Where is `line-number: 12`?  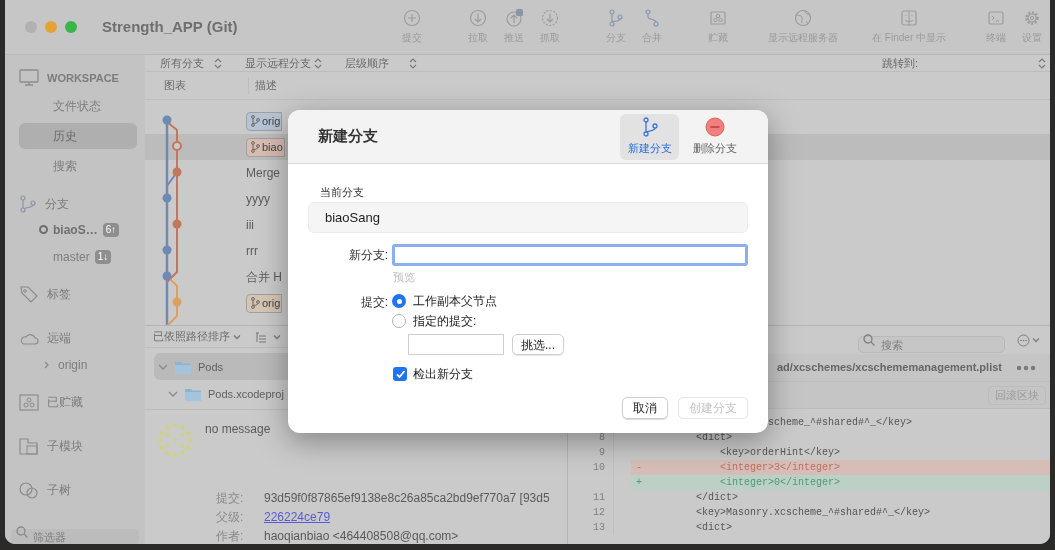 line-number: 12 is located at coordinates (599, 512).